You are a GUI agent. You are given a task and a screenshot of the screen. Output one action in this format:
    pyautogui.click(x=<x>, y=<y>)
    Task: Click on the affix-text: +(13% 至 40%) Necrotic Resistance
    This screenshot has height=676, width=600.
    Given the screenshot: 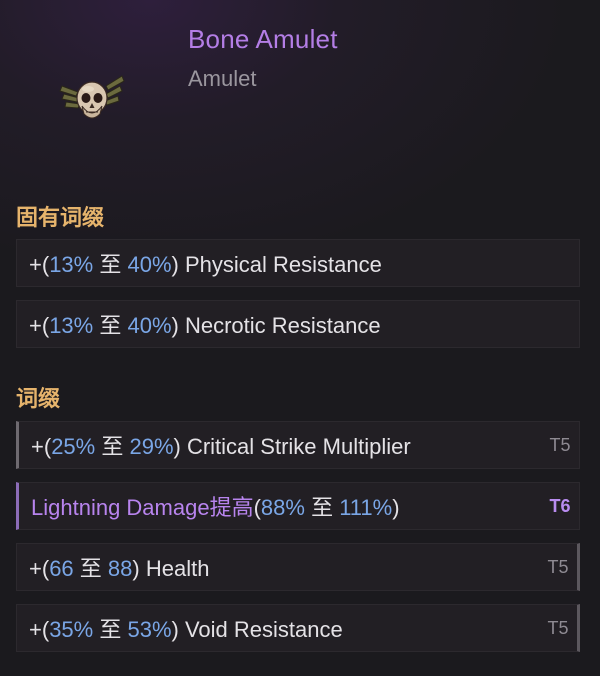 What is the action you would take?
    pyautogui.click(x=205, y=325)
    